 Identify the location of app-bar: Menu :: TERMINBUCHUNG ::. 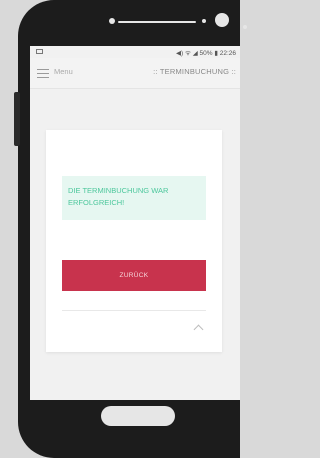
(135, 73).